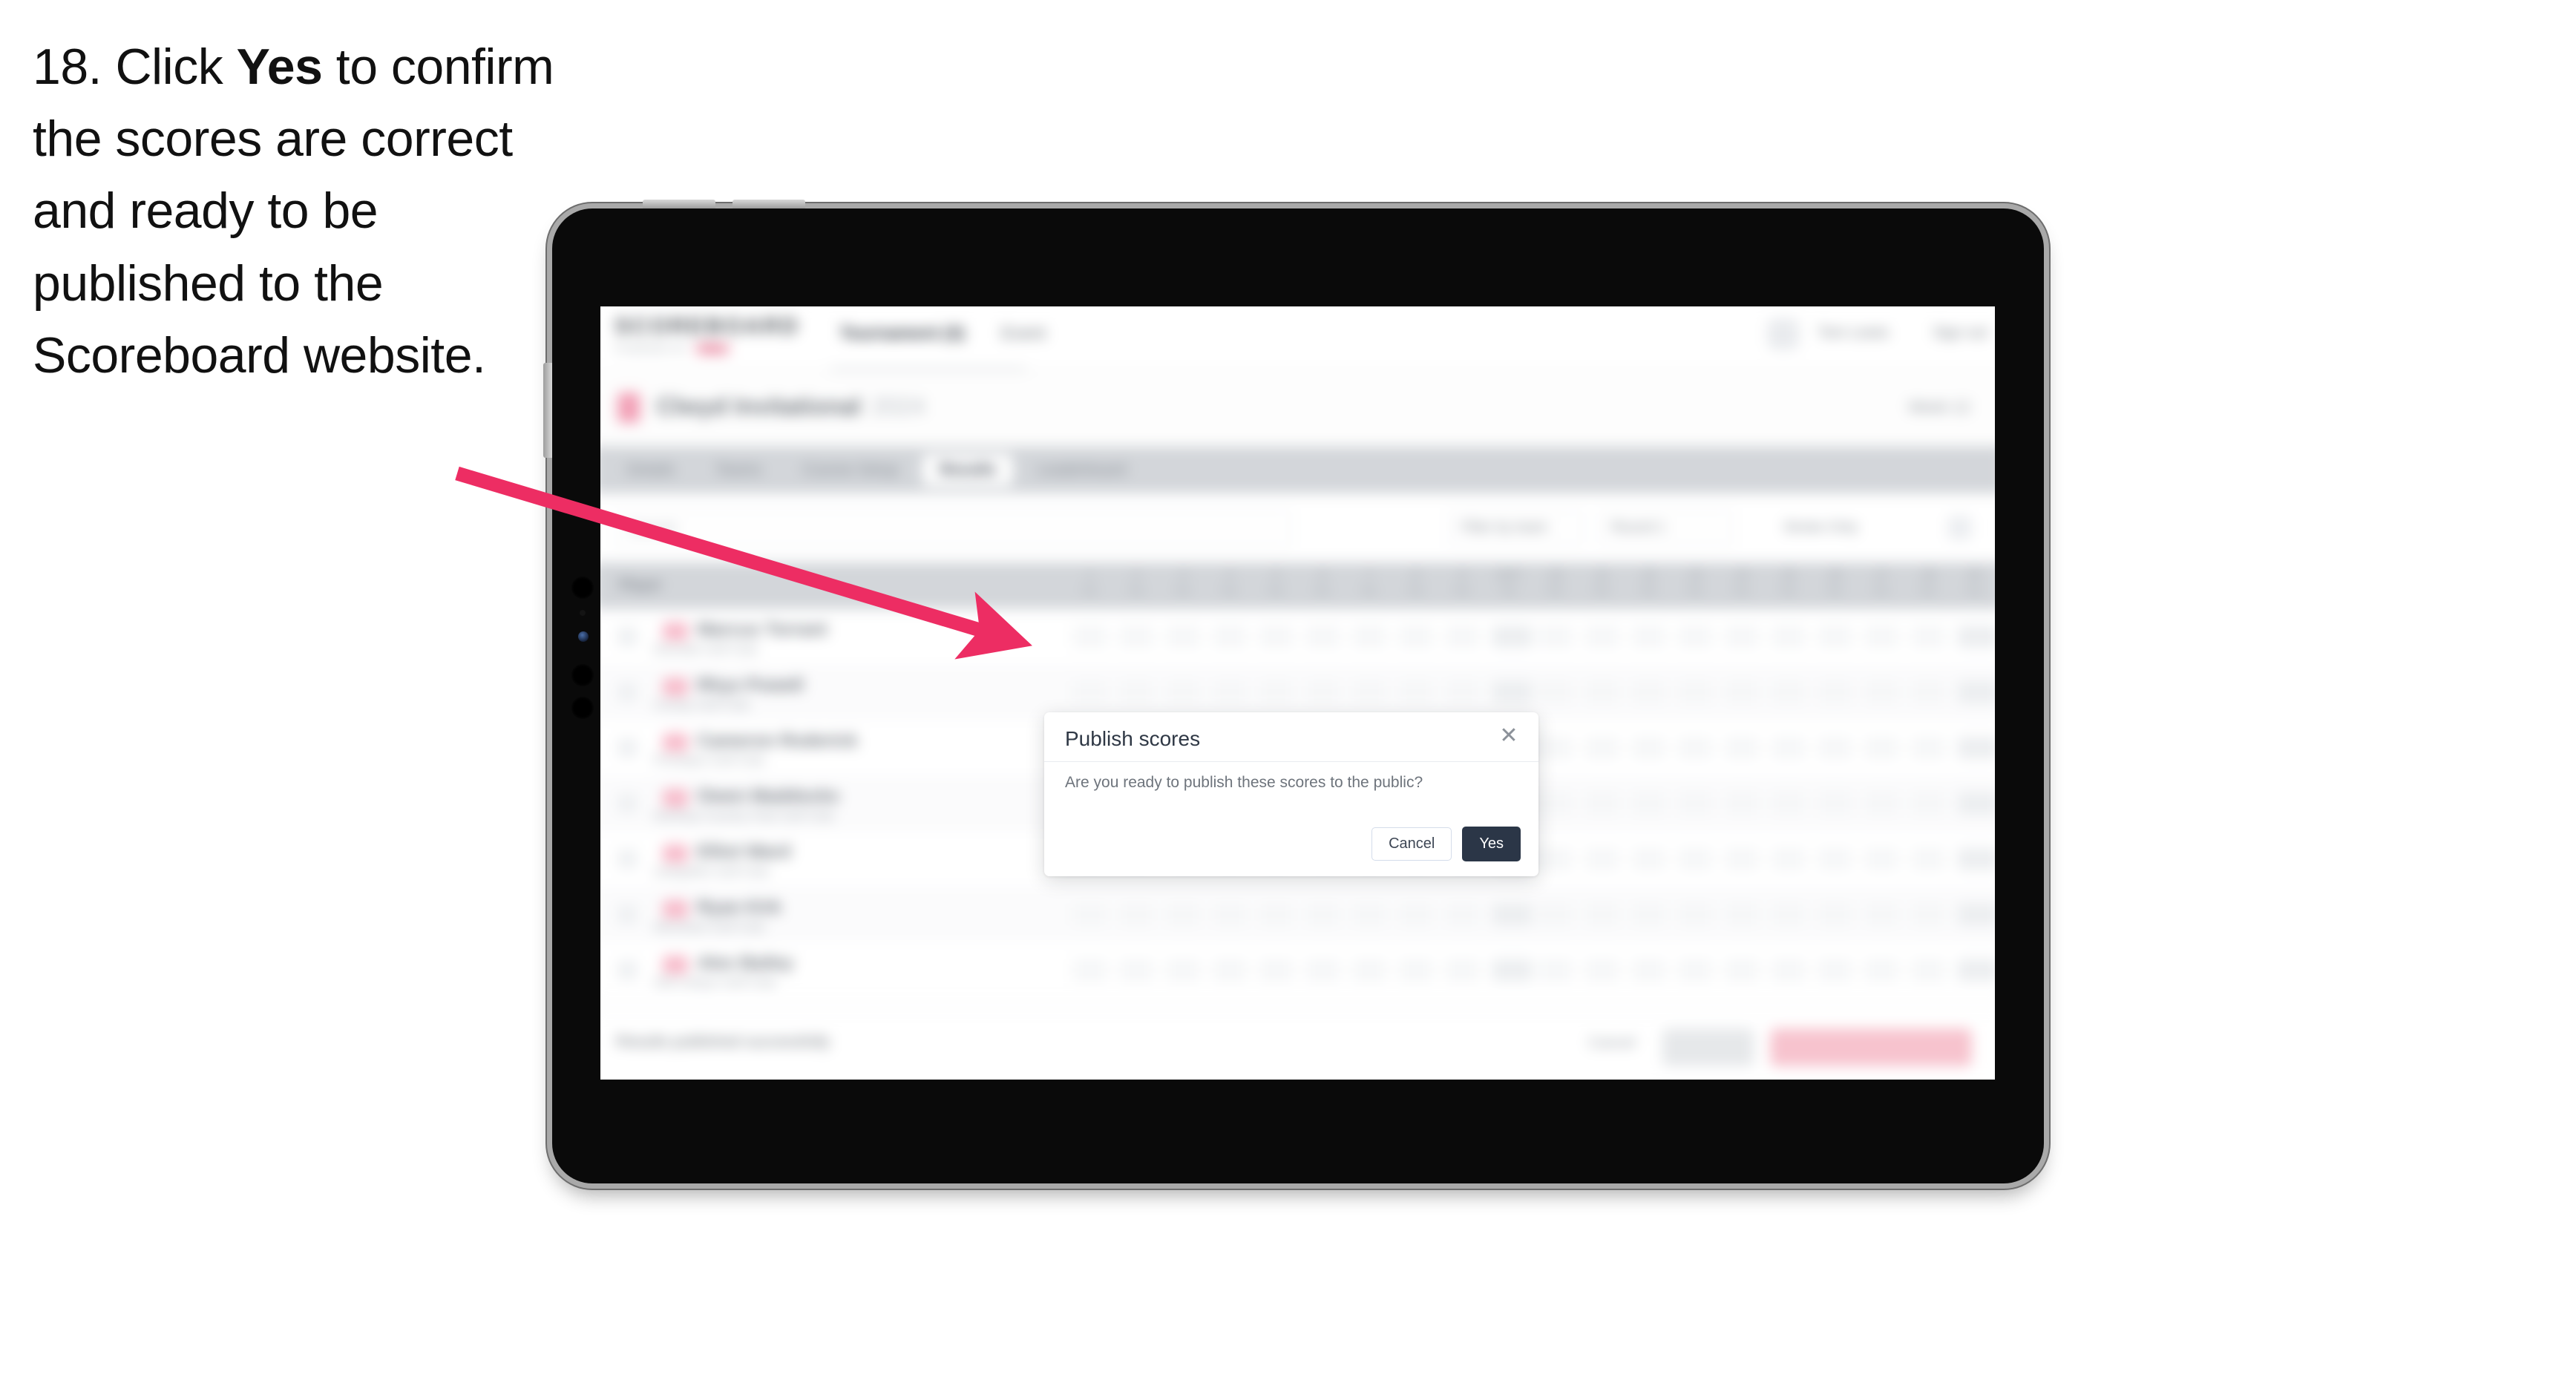  Describe the element at coordinates (953, 529) in the screenshot. I see `search-input: Search` at that location.